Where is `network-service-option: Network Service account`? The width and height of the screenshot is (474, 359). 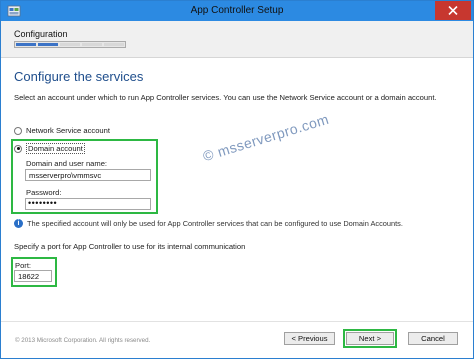
network-service-option: Network Service account is located at coordinates (62, 130).